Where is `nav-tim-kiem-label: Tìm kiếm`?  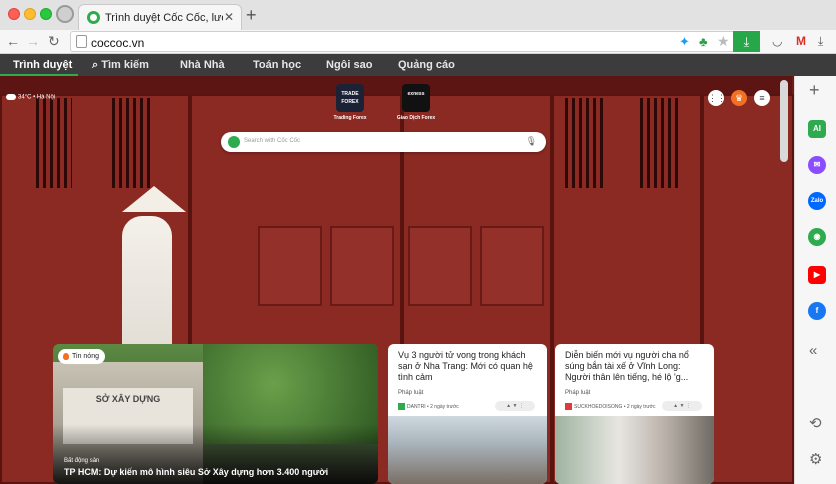
nav-tim-kiem-label: Tìm kiếm is located at coordinates (125, 65).